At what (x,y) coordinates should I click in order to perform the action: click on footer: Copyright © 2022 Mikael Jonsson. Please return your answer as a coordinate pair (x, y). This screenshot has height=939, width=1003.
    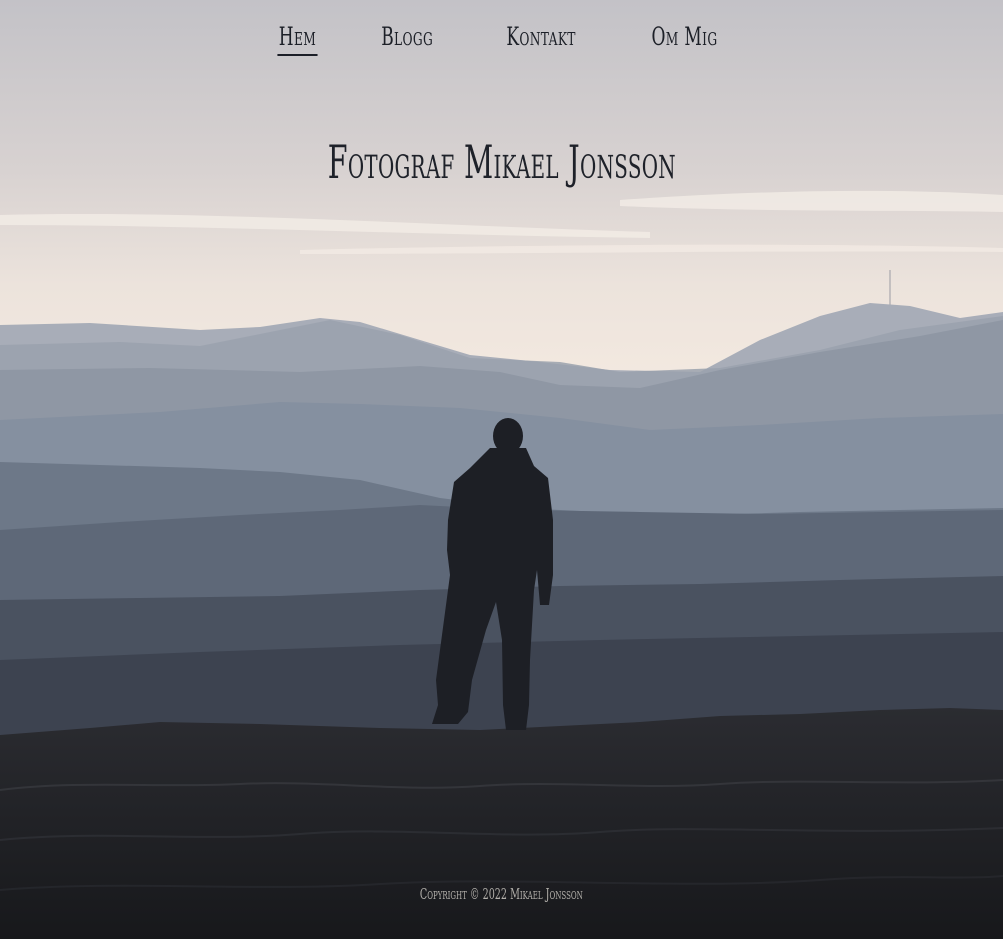
    Looking at the image, I should click on (501, 893).